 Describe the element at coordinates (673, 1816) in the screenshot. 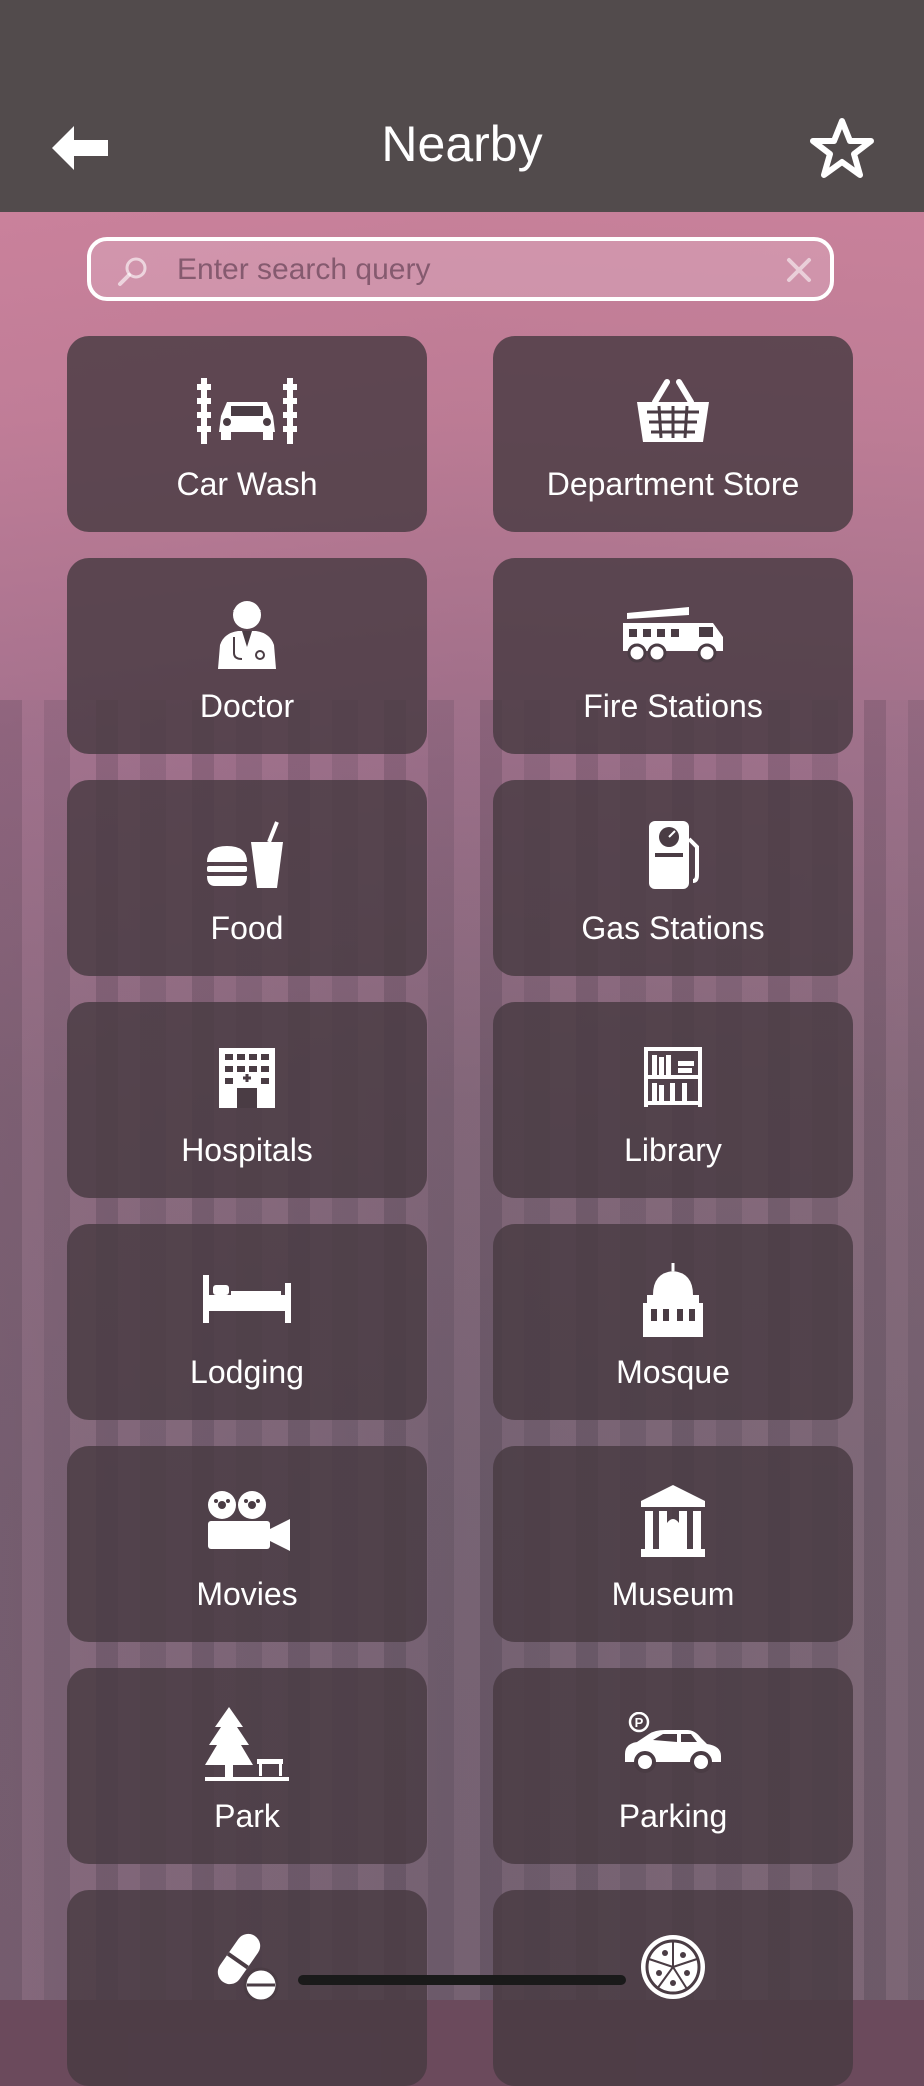

I see `category-label: Parking` at that location.